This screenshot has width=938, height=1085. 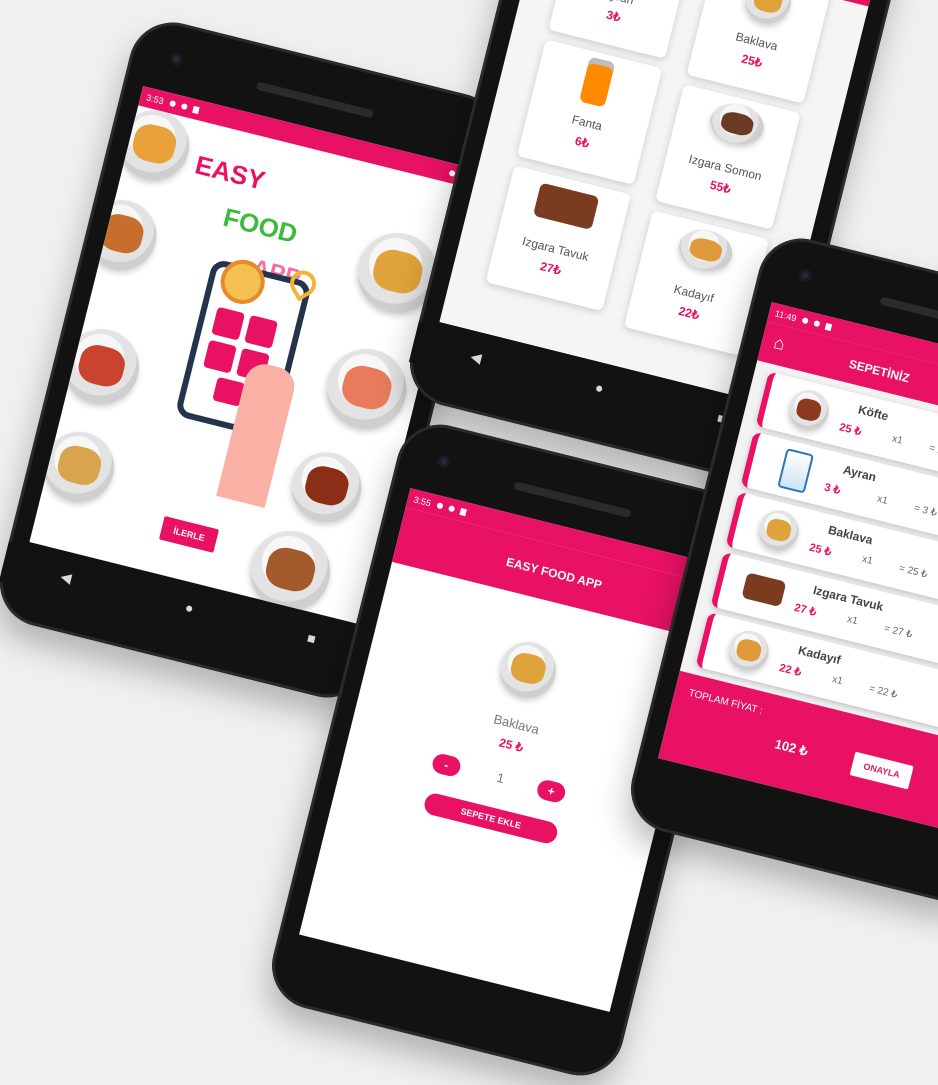 What do you see at coordinates (597, 82) in the screenshot?
I see `fanta-icon` at bounding box center [597, 82].